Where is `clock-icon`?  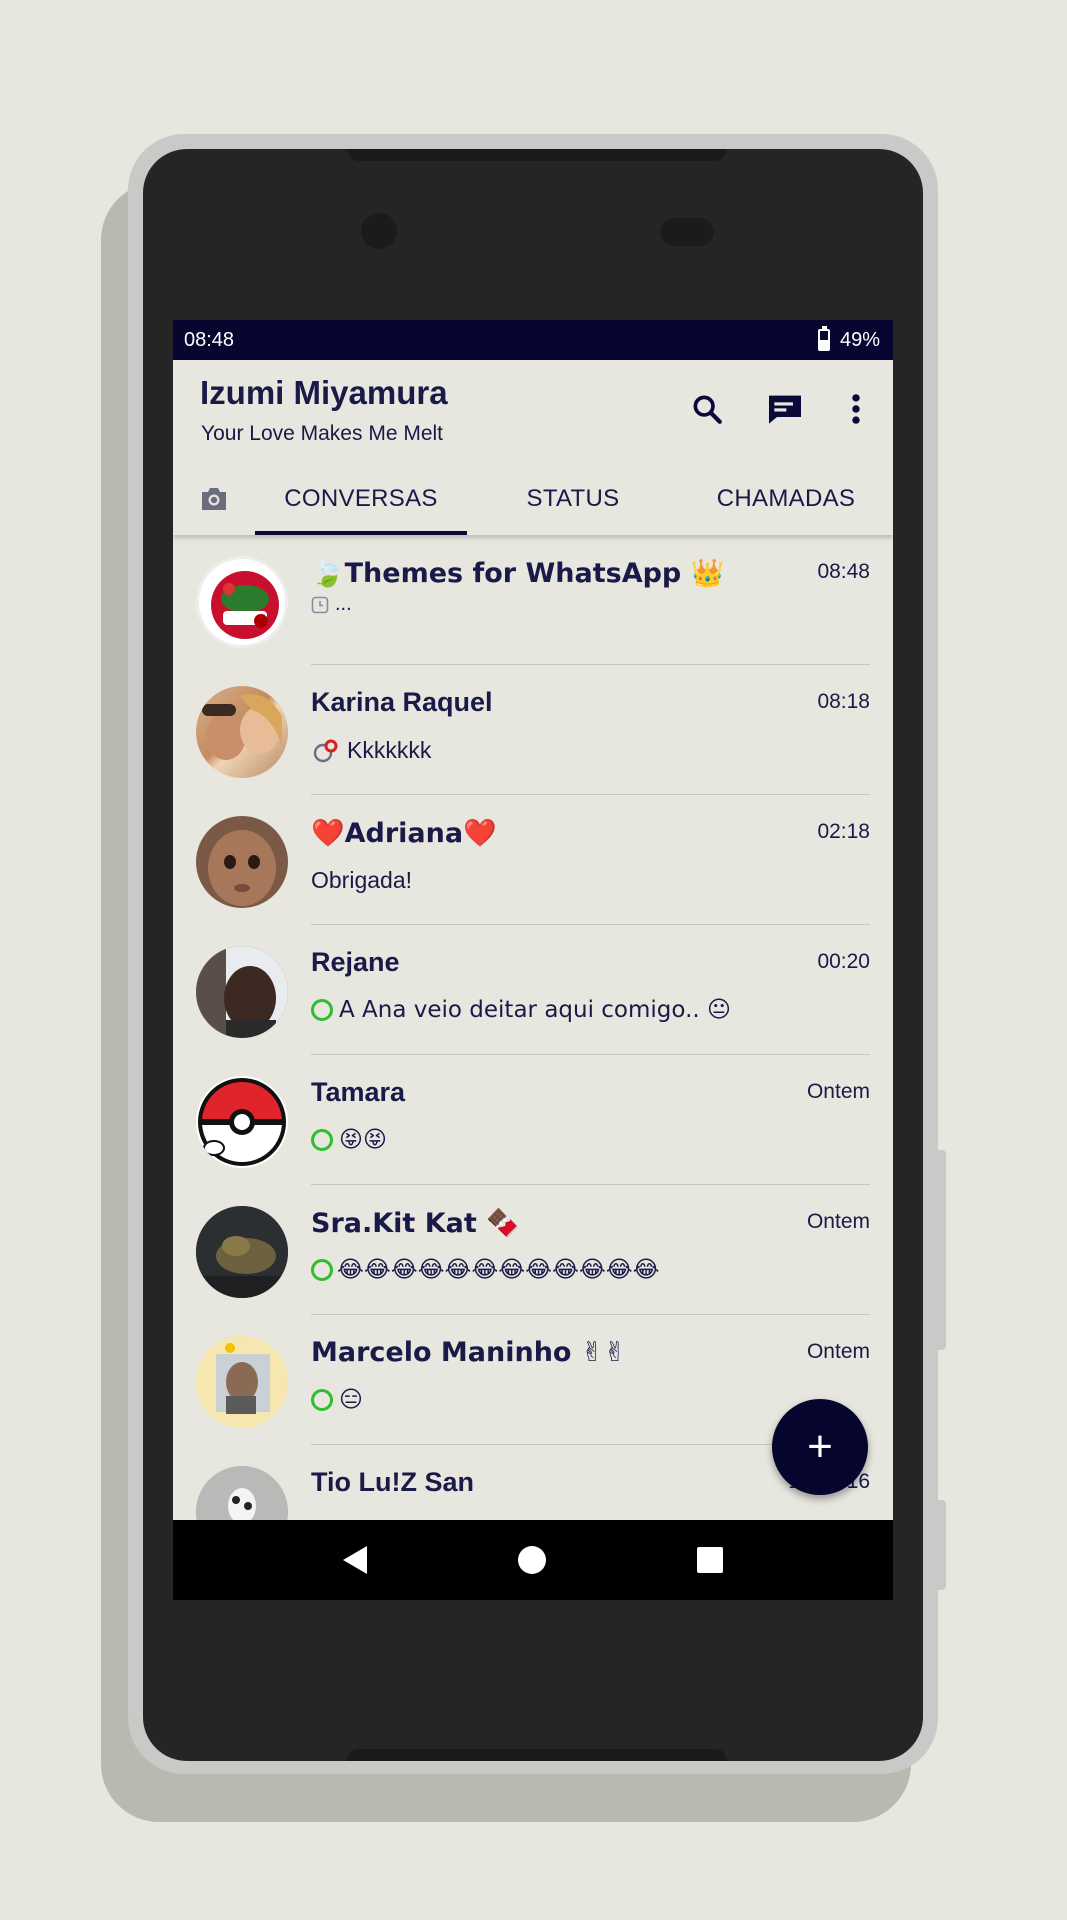
clock-icon is located at coordinates (320, 604).